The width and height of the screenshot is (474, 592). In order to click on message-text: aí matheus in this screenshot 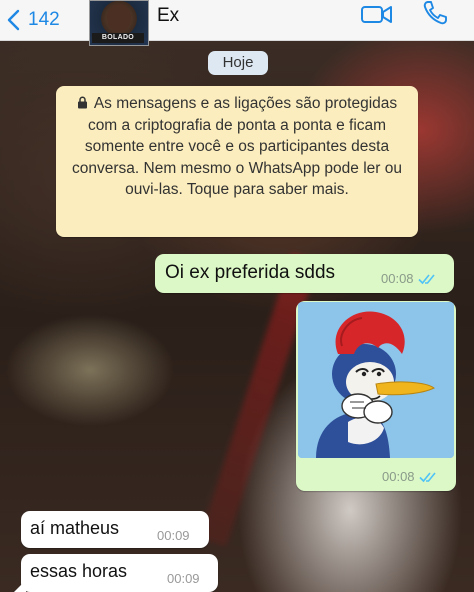, I will do `click(75, 528)`.